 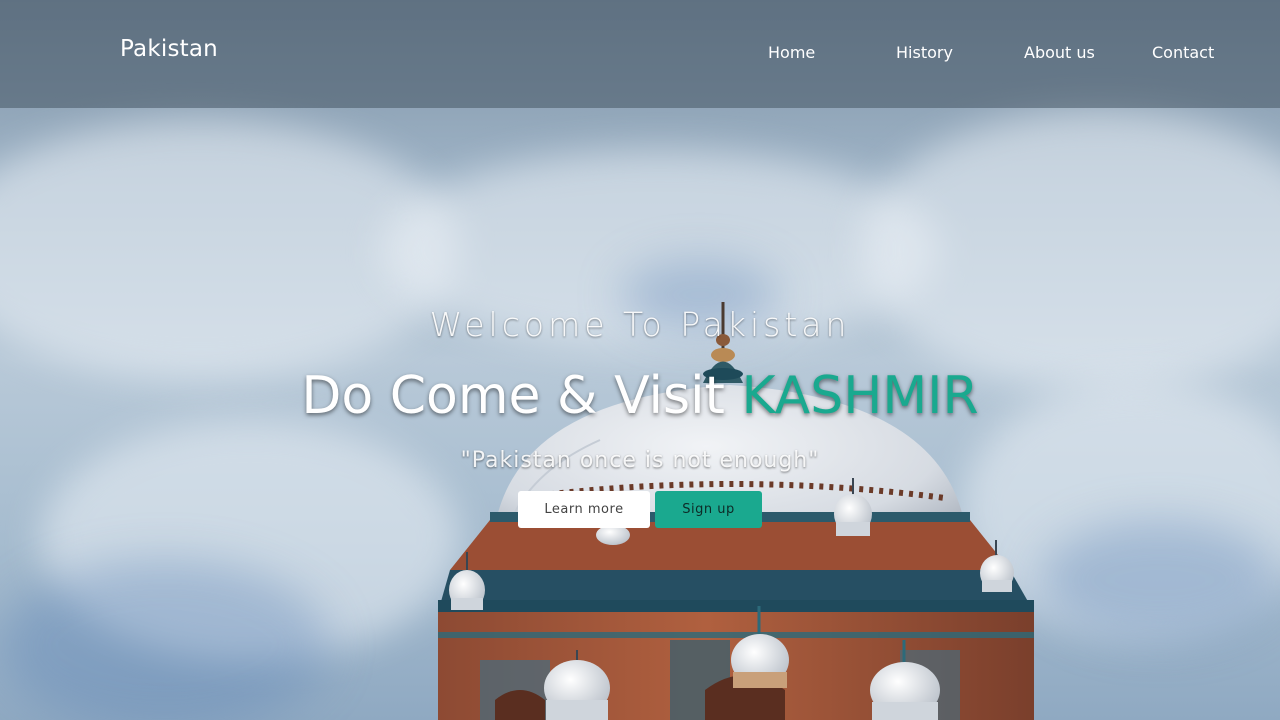 What do you see at coordinates (860, 396) in the screenshot?
I see `hero-title-accent: KASHMIR` at bounding box center [860, 396].